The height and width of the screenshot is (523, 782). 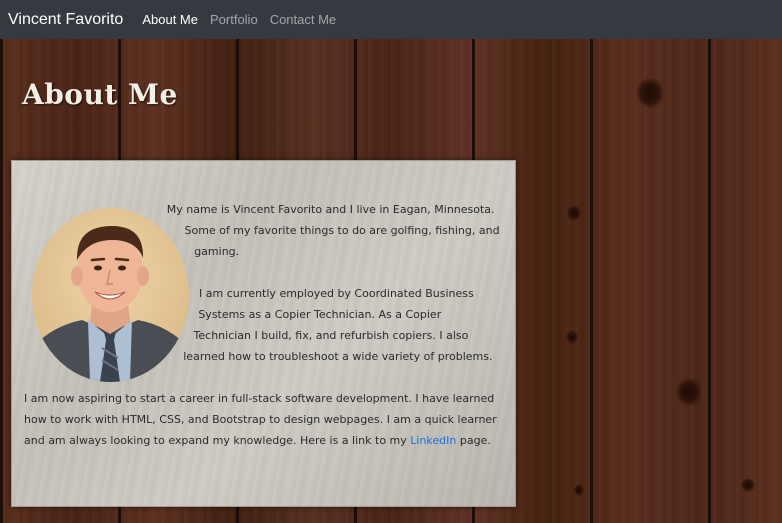 What do you see at coordinates (234, 19) in the screenshot?
I see `nav-link-portfolio: Portfolio` at bounding box center [234, 19].